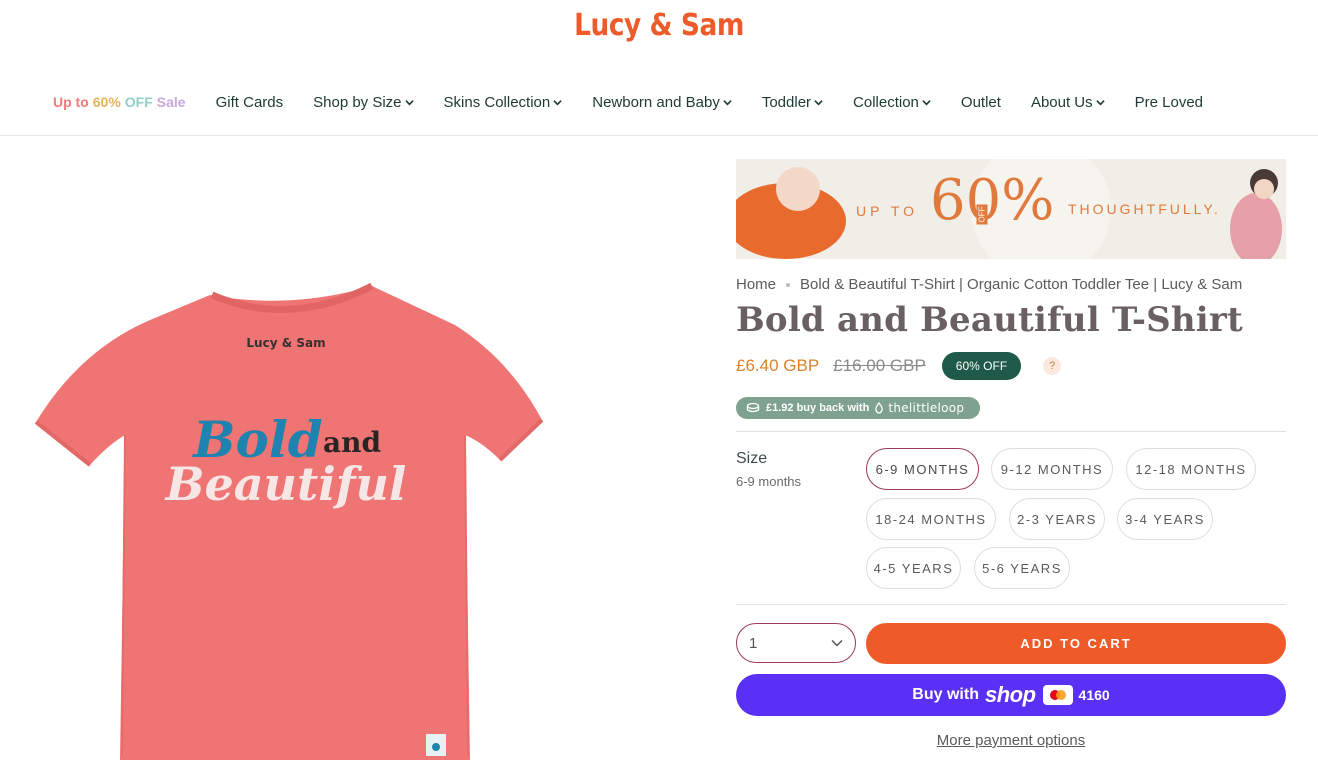 This screenshot has height=775, width=1318. I want to click on tshirt-print-and: and, so click(352, 442).